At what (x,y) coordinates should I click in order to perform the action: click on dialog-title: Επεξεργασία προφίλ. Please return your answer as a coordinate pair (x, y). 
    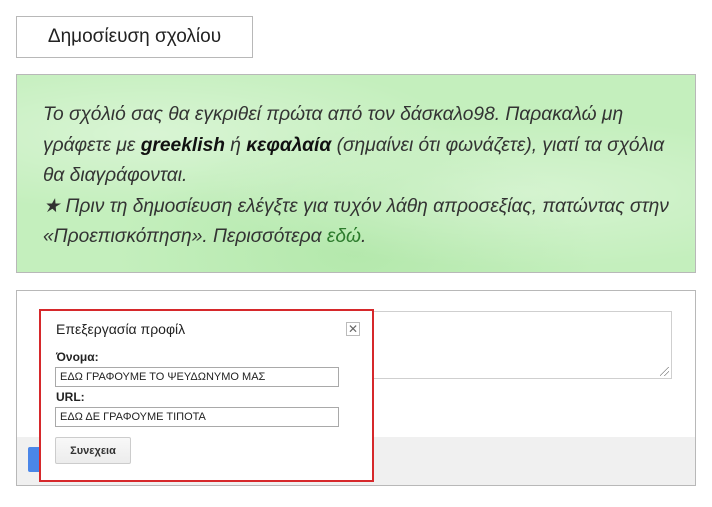
    Looking at the image, I should click on (121, 329).